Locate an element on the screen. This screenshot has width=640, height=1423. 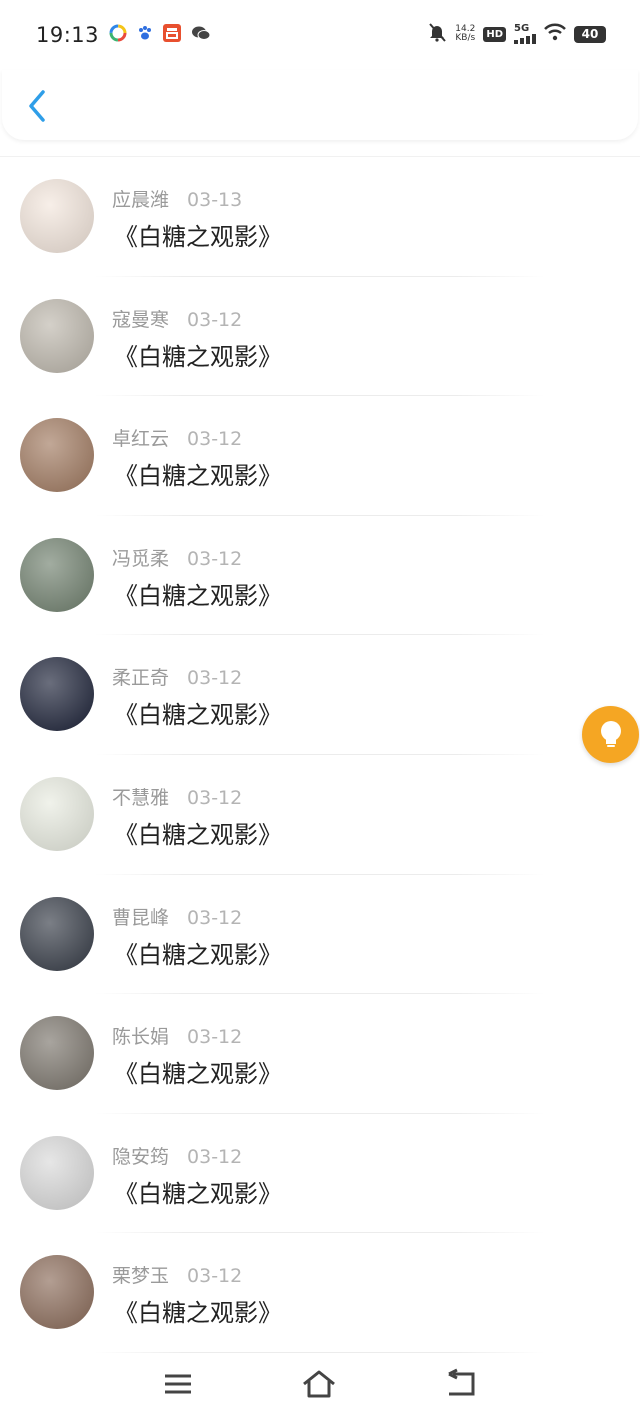
comment-meta: 栗梦玉 03-12 is located at coordinates (177, 1274).